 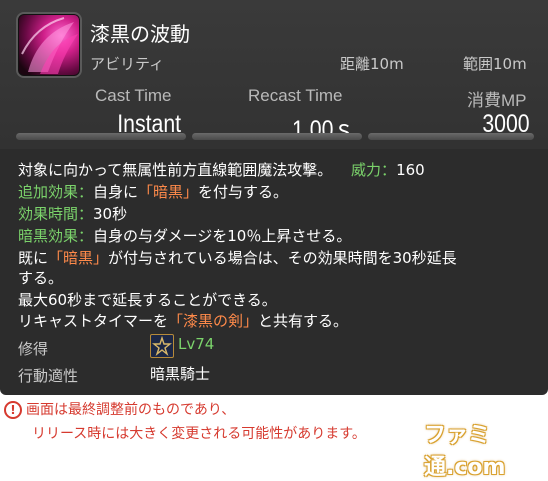 I want to click on acquired-level: Lv74, so click(x=196, y=344).